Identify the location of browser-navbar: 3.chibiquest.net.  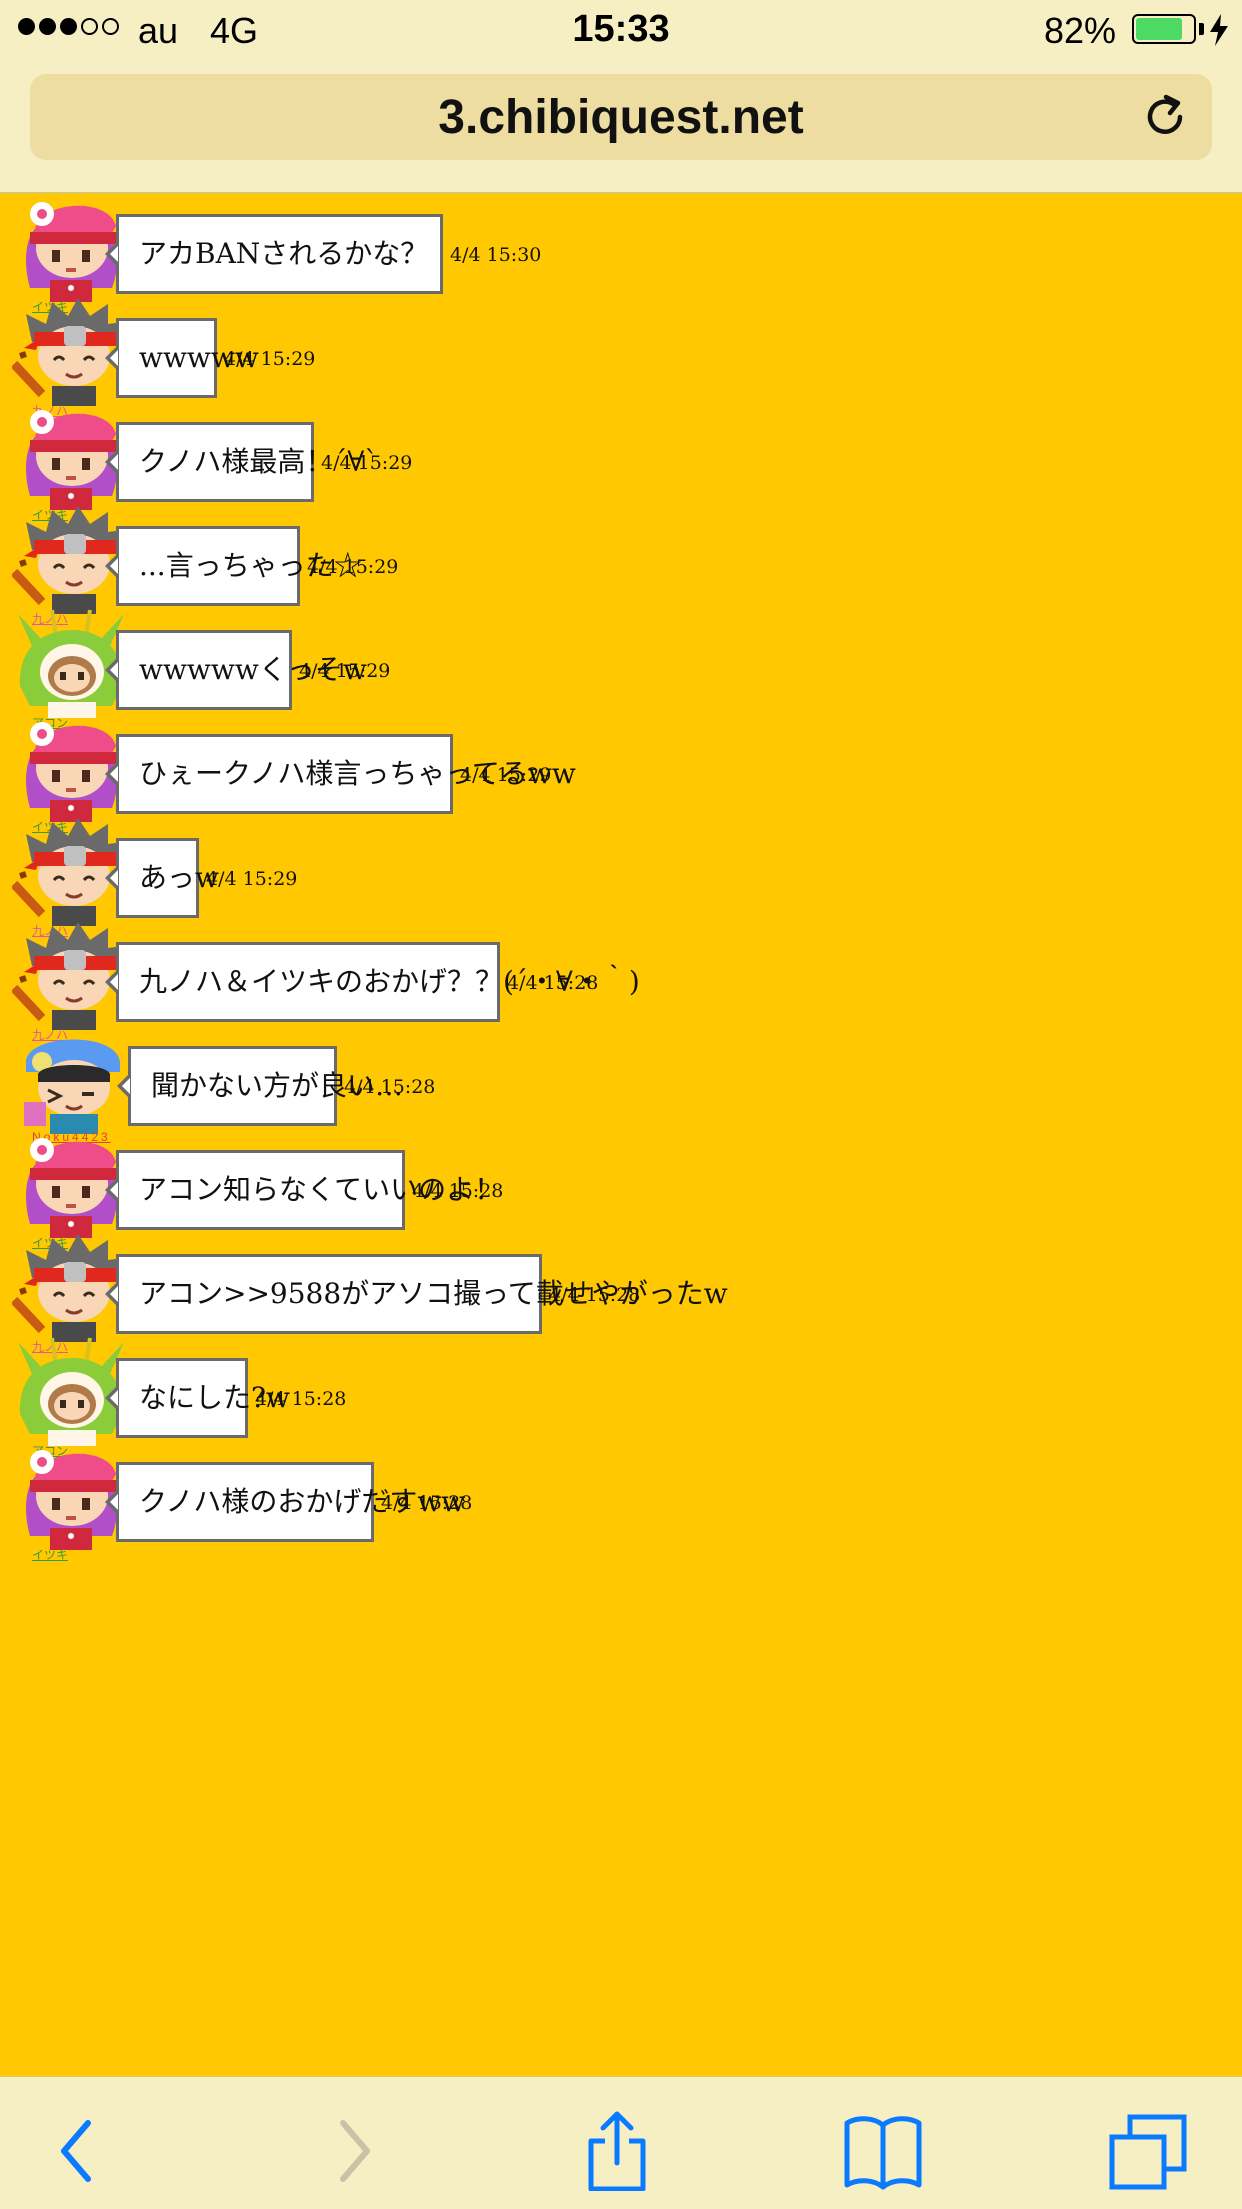
(621, 128).